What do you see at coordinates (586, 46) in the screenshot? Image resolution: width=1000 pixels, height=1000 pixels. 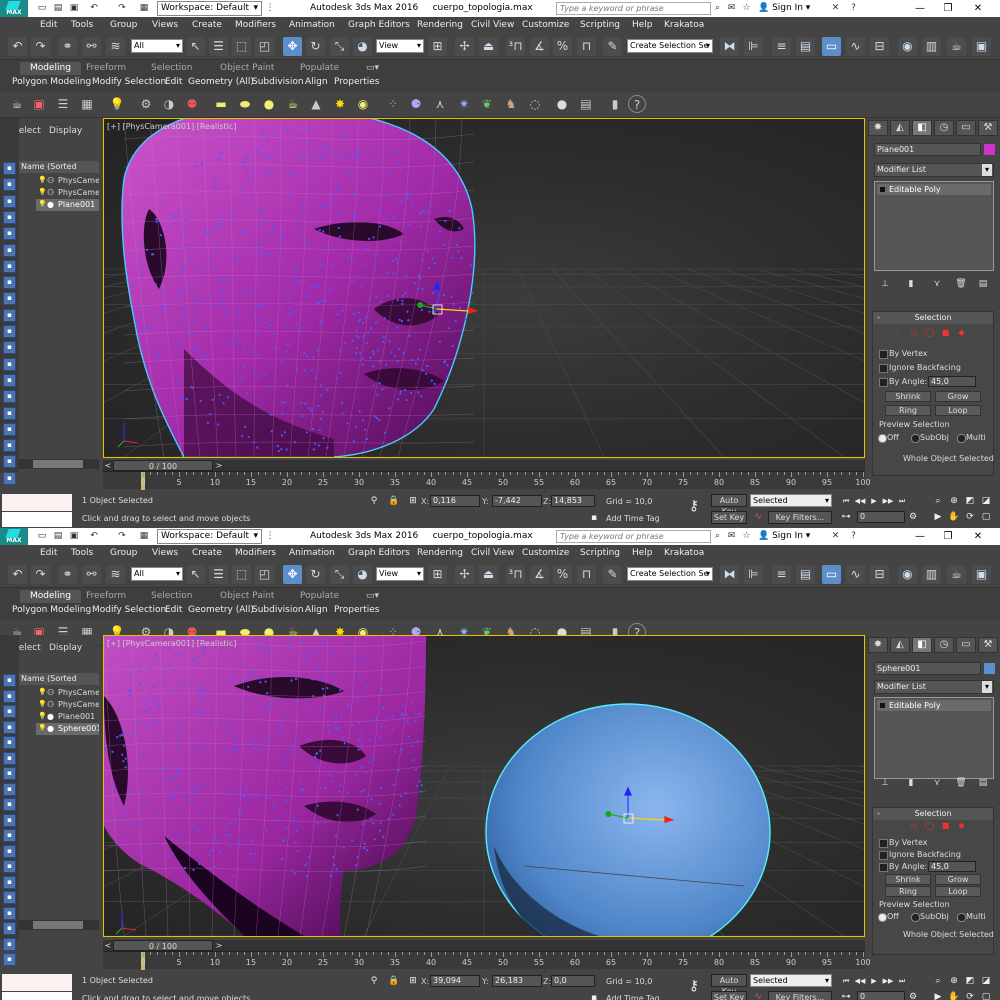 I see `spinner-snap-icon: ⊓` at bounding box center [586, 46].